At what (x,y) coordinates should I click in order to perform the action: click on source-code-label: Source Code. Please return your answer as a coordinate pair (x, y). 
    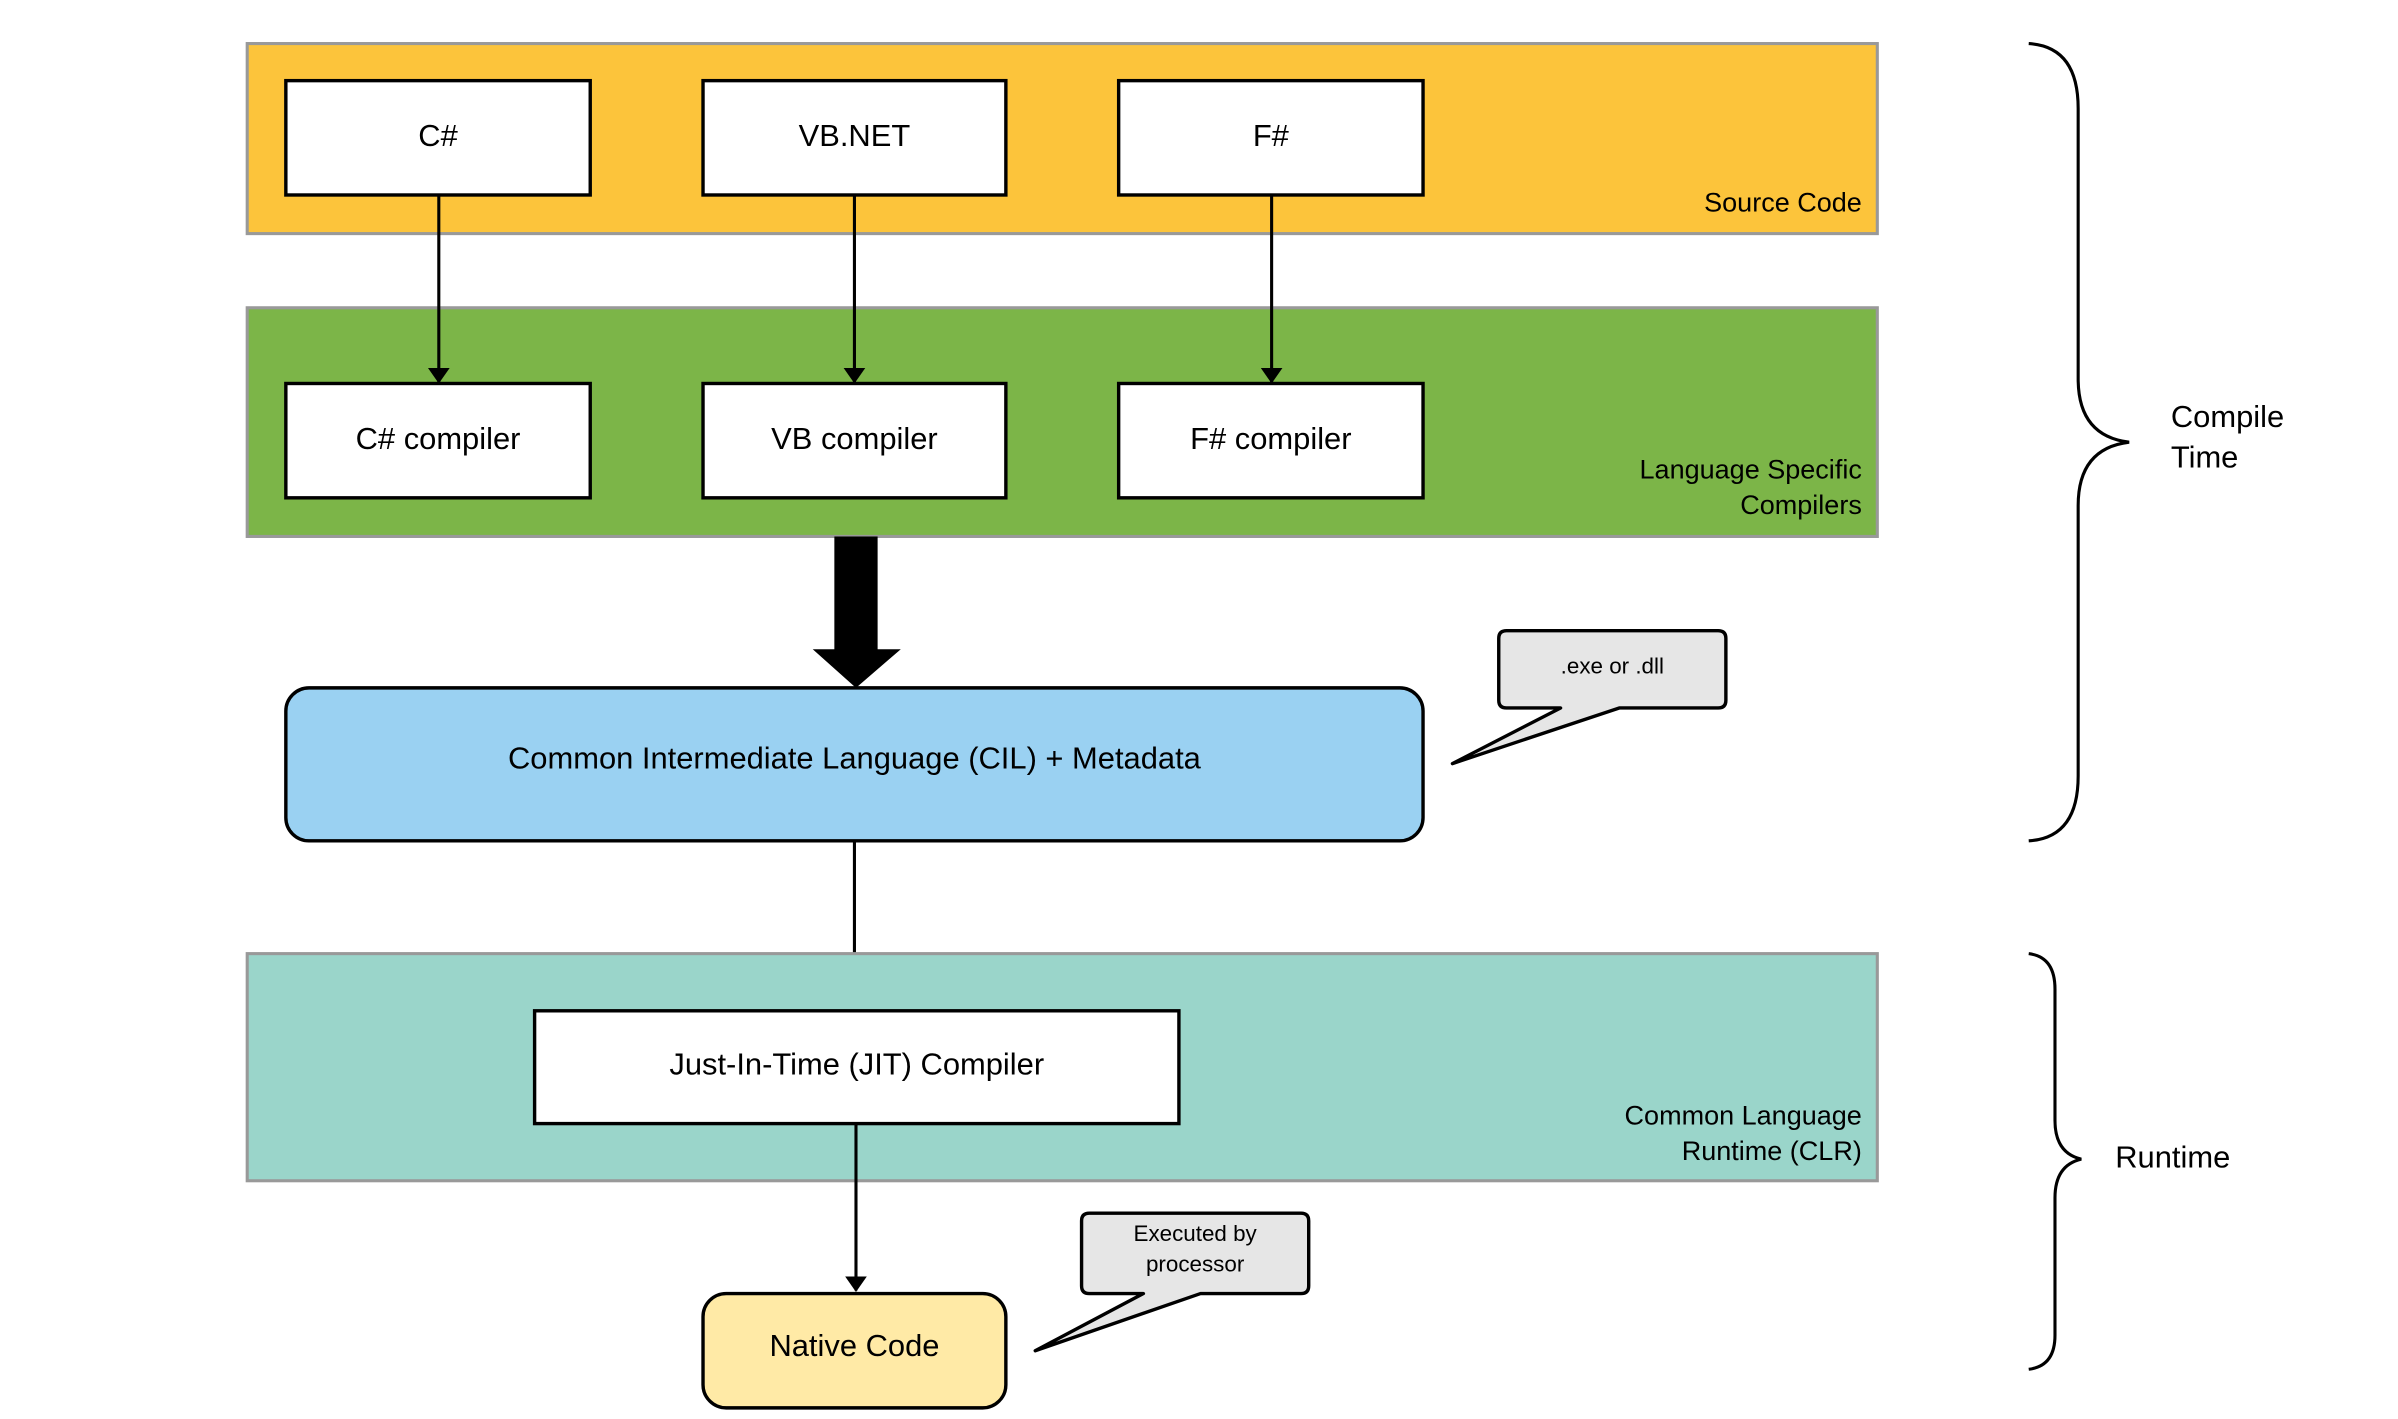
    Looking at the image, I should click on (1783, 202).